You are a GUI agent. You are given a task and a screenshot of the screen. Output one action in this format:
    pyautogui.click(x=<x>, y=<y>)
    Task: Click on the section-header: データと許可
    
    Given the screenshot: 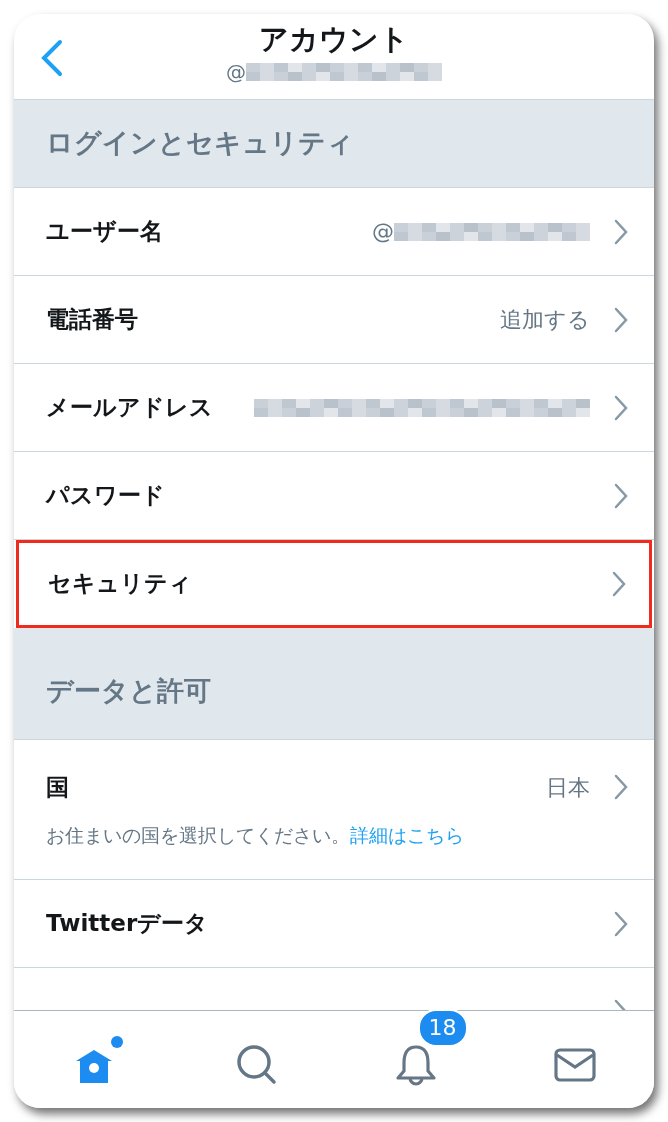 What is the action you would take?
    pyautogui.click(x=334, y=684)
    